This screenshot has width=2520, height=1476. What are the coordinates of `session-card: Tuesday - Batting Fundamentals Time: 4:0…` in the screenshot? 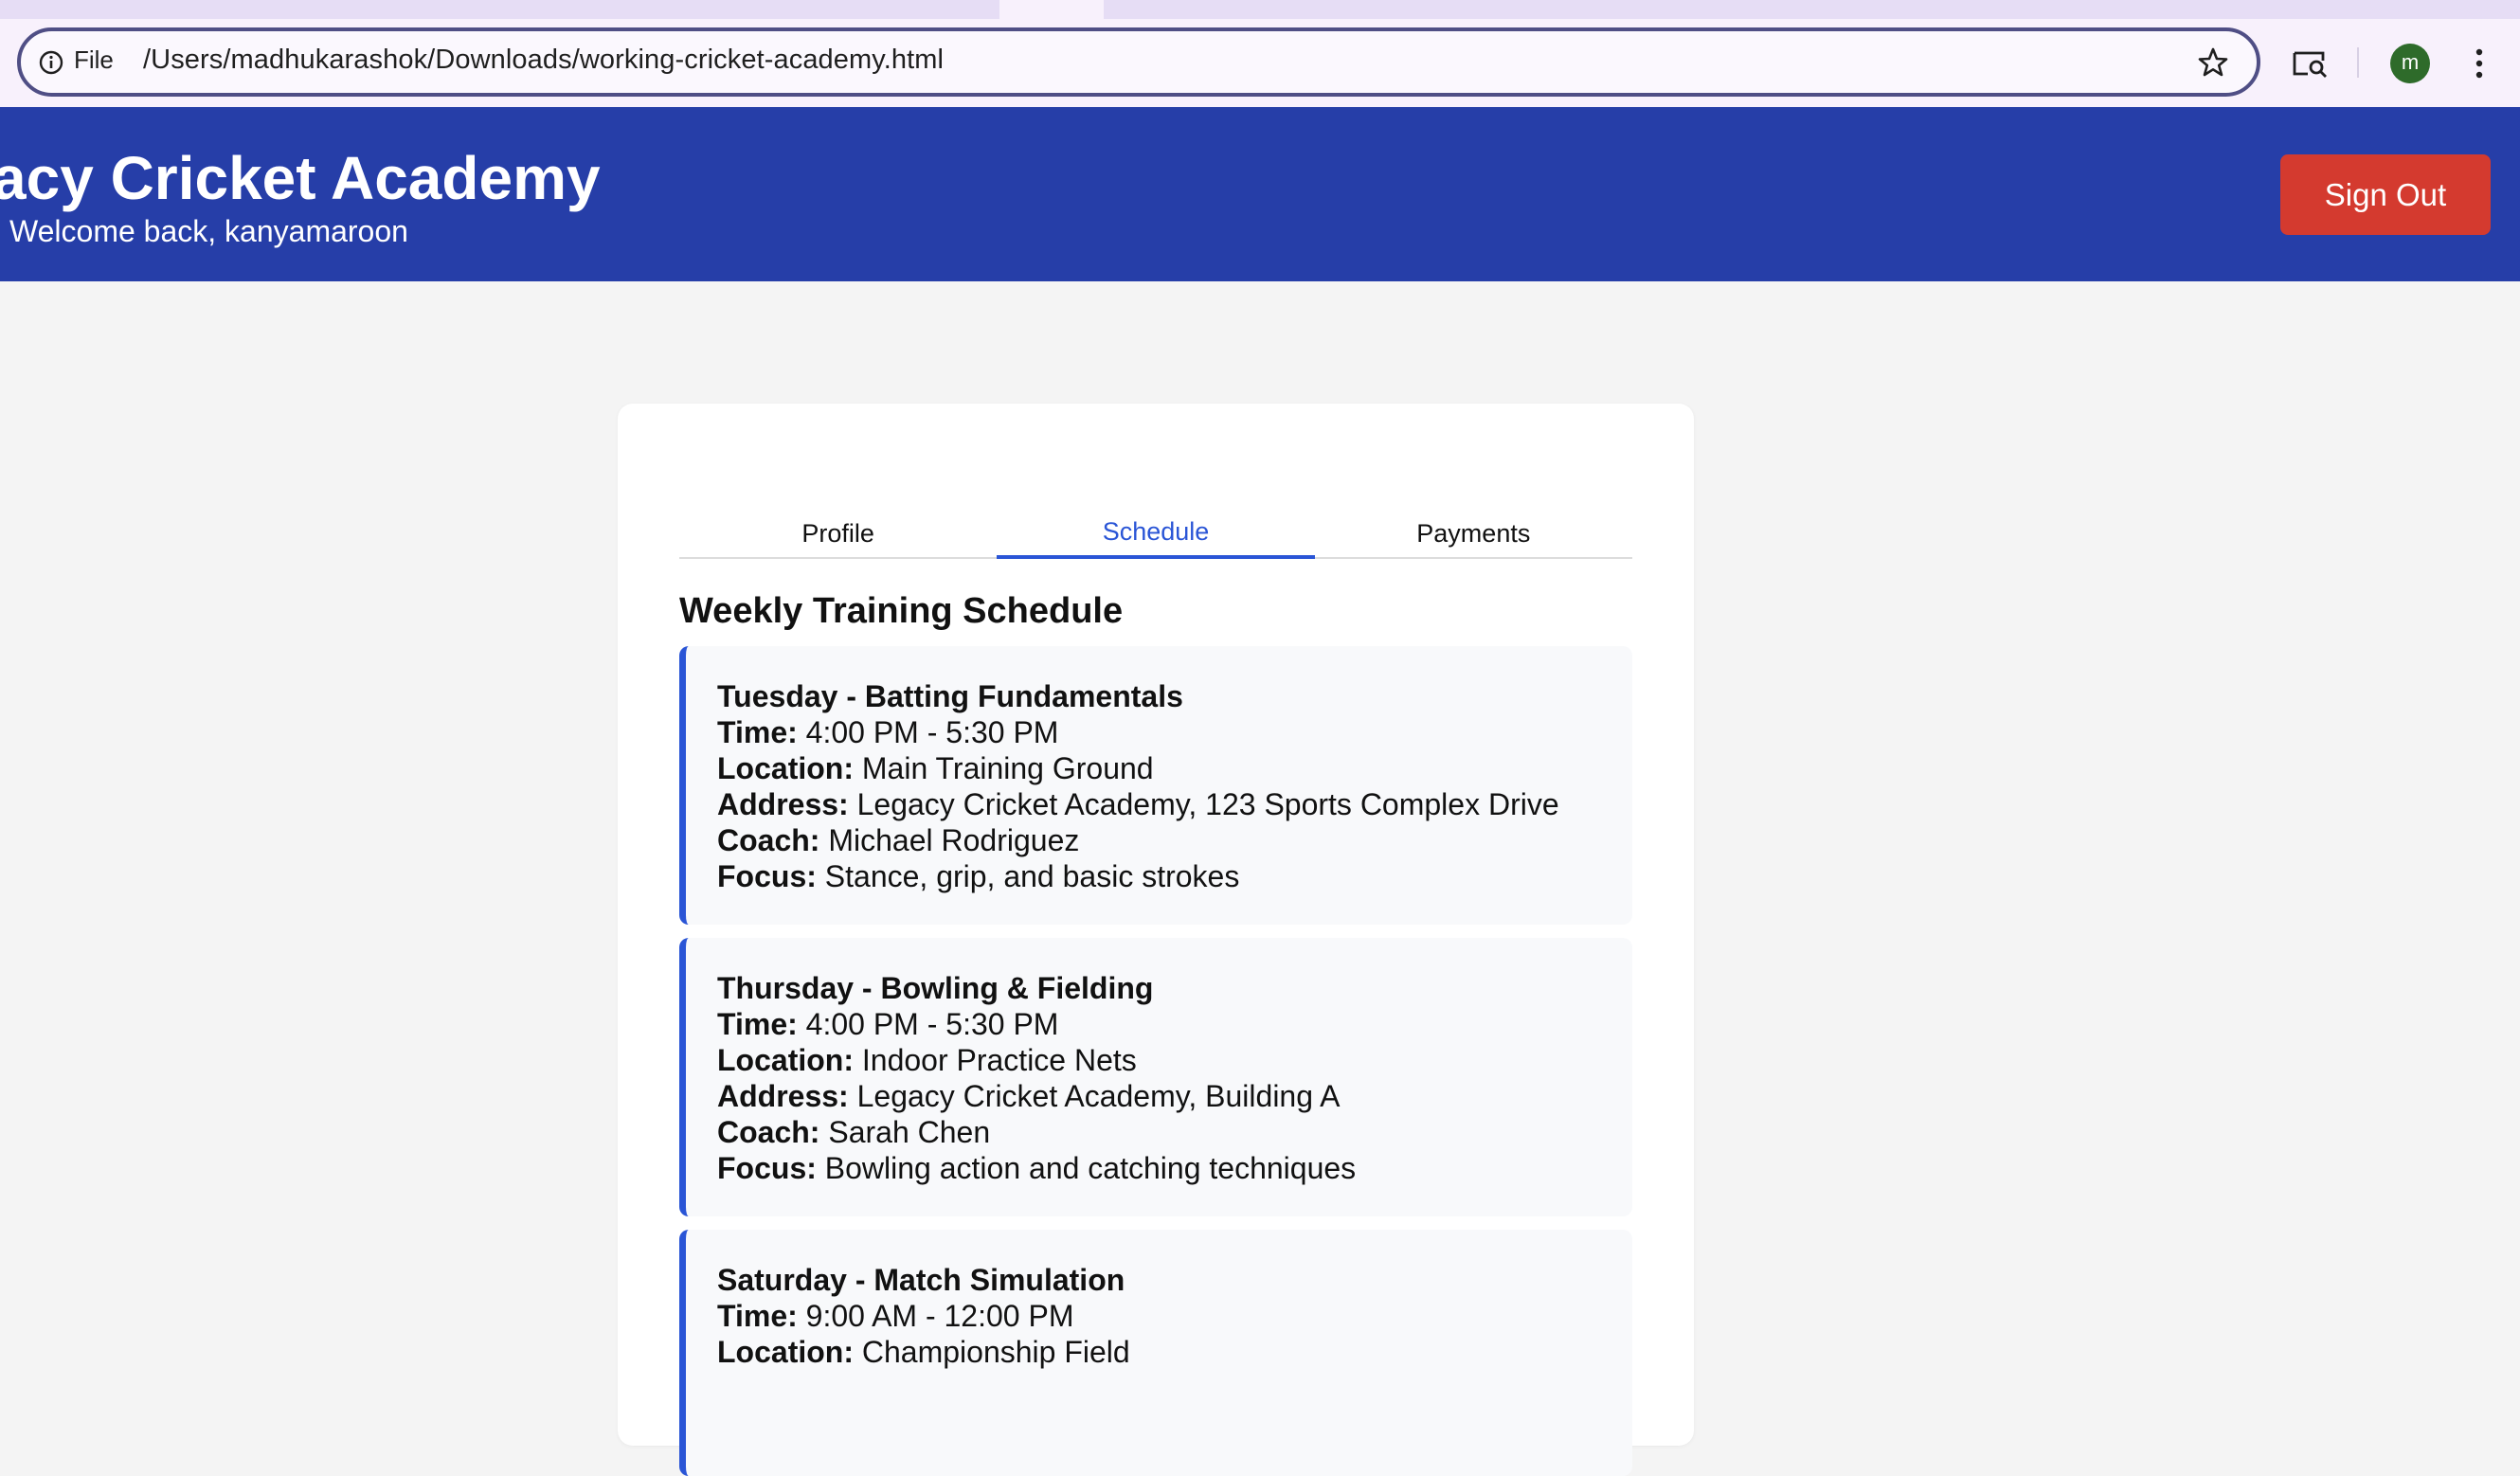 It's located at (1155, 785).